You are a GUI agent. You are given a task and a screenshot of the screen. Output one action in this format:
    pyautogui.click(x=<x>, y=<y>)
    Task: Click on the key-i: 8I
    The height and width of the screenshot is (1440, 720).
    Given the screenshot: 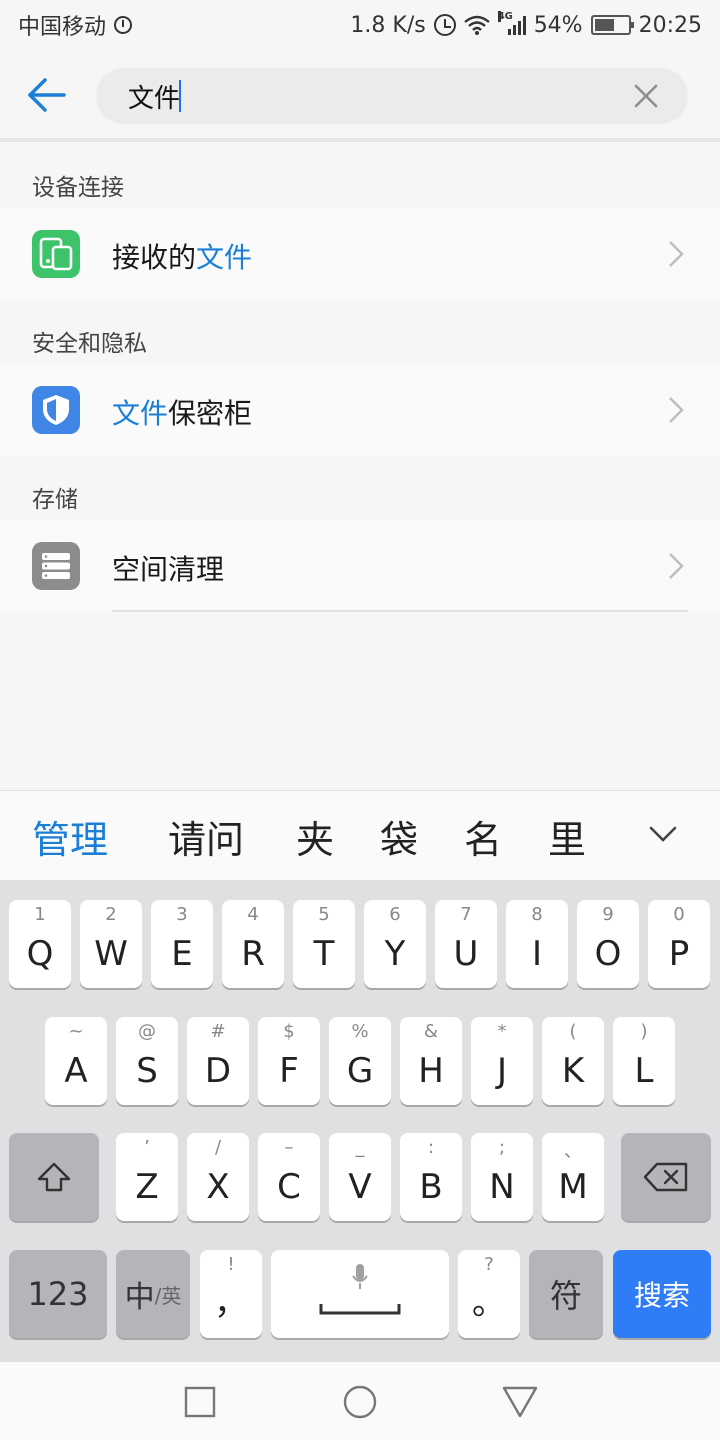 What is the action you would take?
    pyautogui.click(x=537, y=944)
    